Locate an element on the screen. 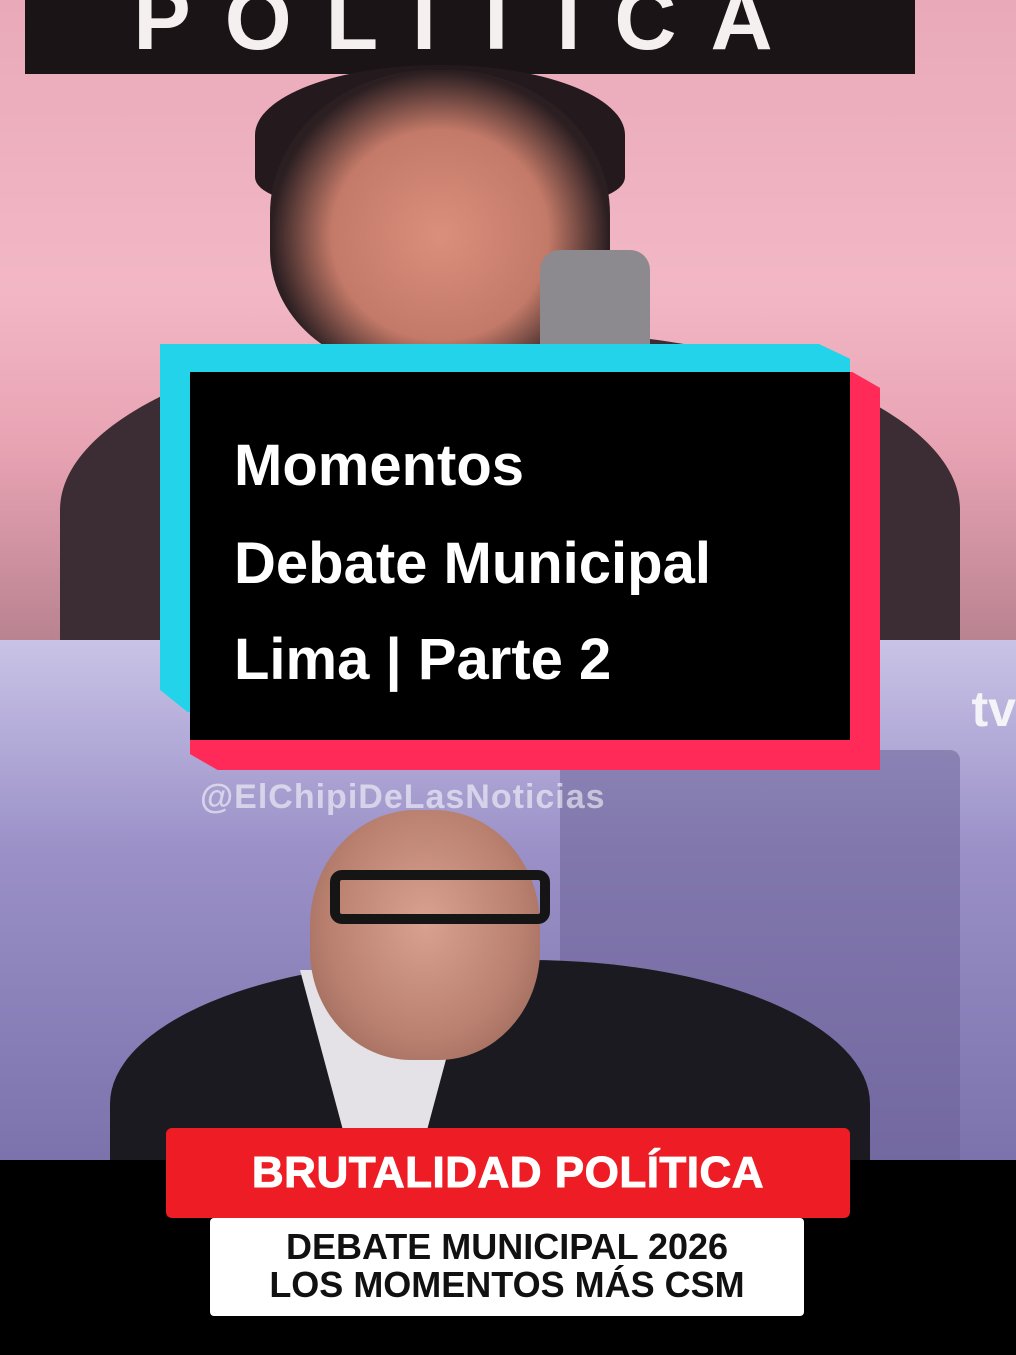 This screenshot has height=1355, width=1016. caption-line-1: DEBATE MUNICIPAL 2026 is located at coordinates (507, 1246).